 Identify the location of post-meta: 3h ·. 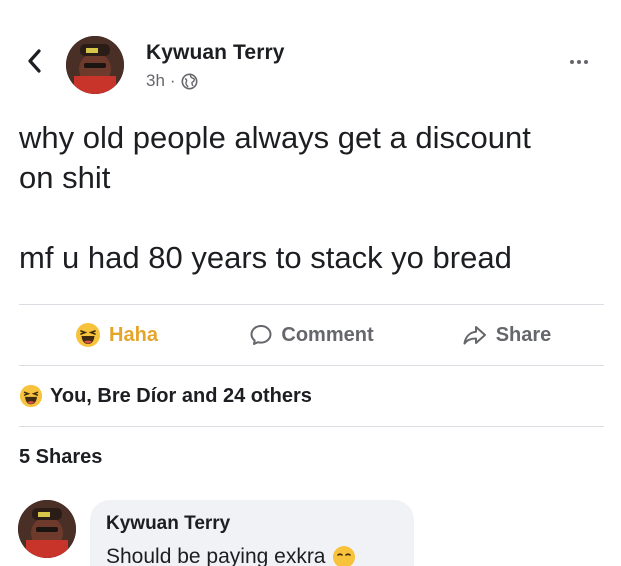
(172, 81).